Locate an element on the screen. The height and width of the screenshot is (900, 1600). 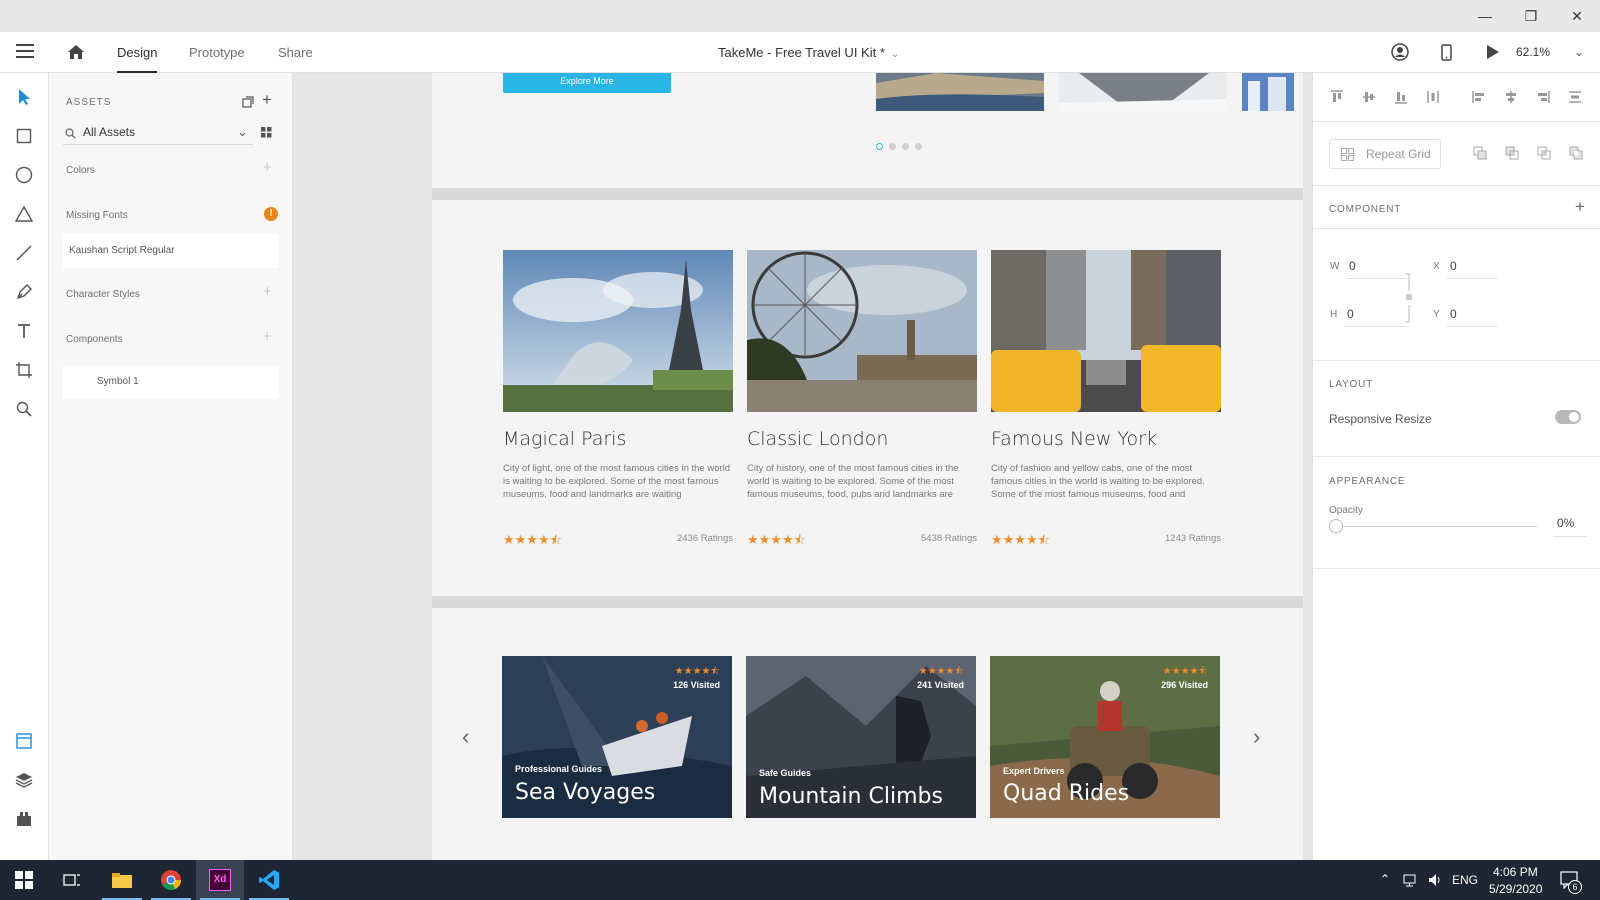
grid-view-icon is located at coordinates (266, 134).